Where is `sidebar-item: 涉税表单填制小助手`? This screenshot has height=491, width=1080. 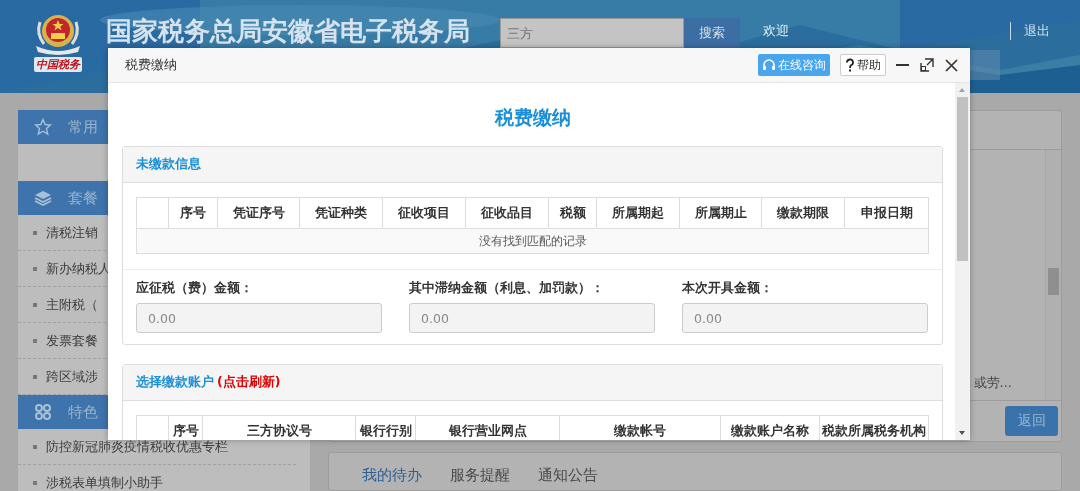 sidebar-item: 涉税表单填制小助手 is located at coordinates (157, 478).